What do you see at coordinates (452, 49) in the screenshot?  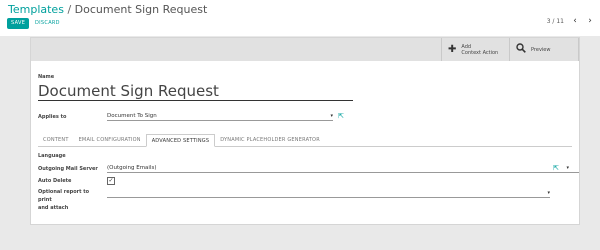 I see `plus-icon: ✚` at bounding box center [452, 49].